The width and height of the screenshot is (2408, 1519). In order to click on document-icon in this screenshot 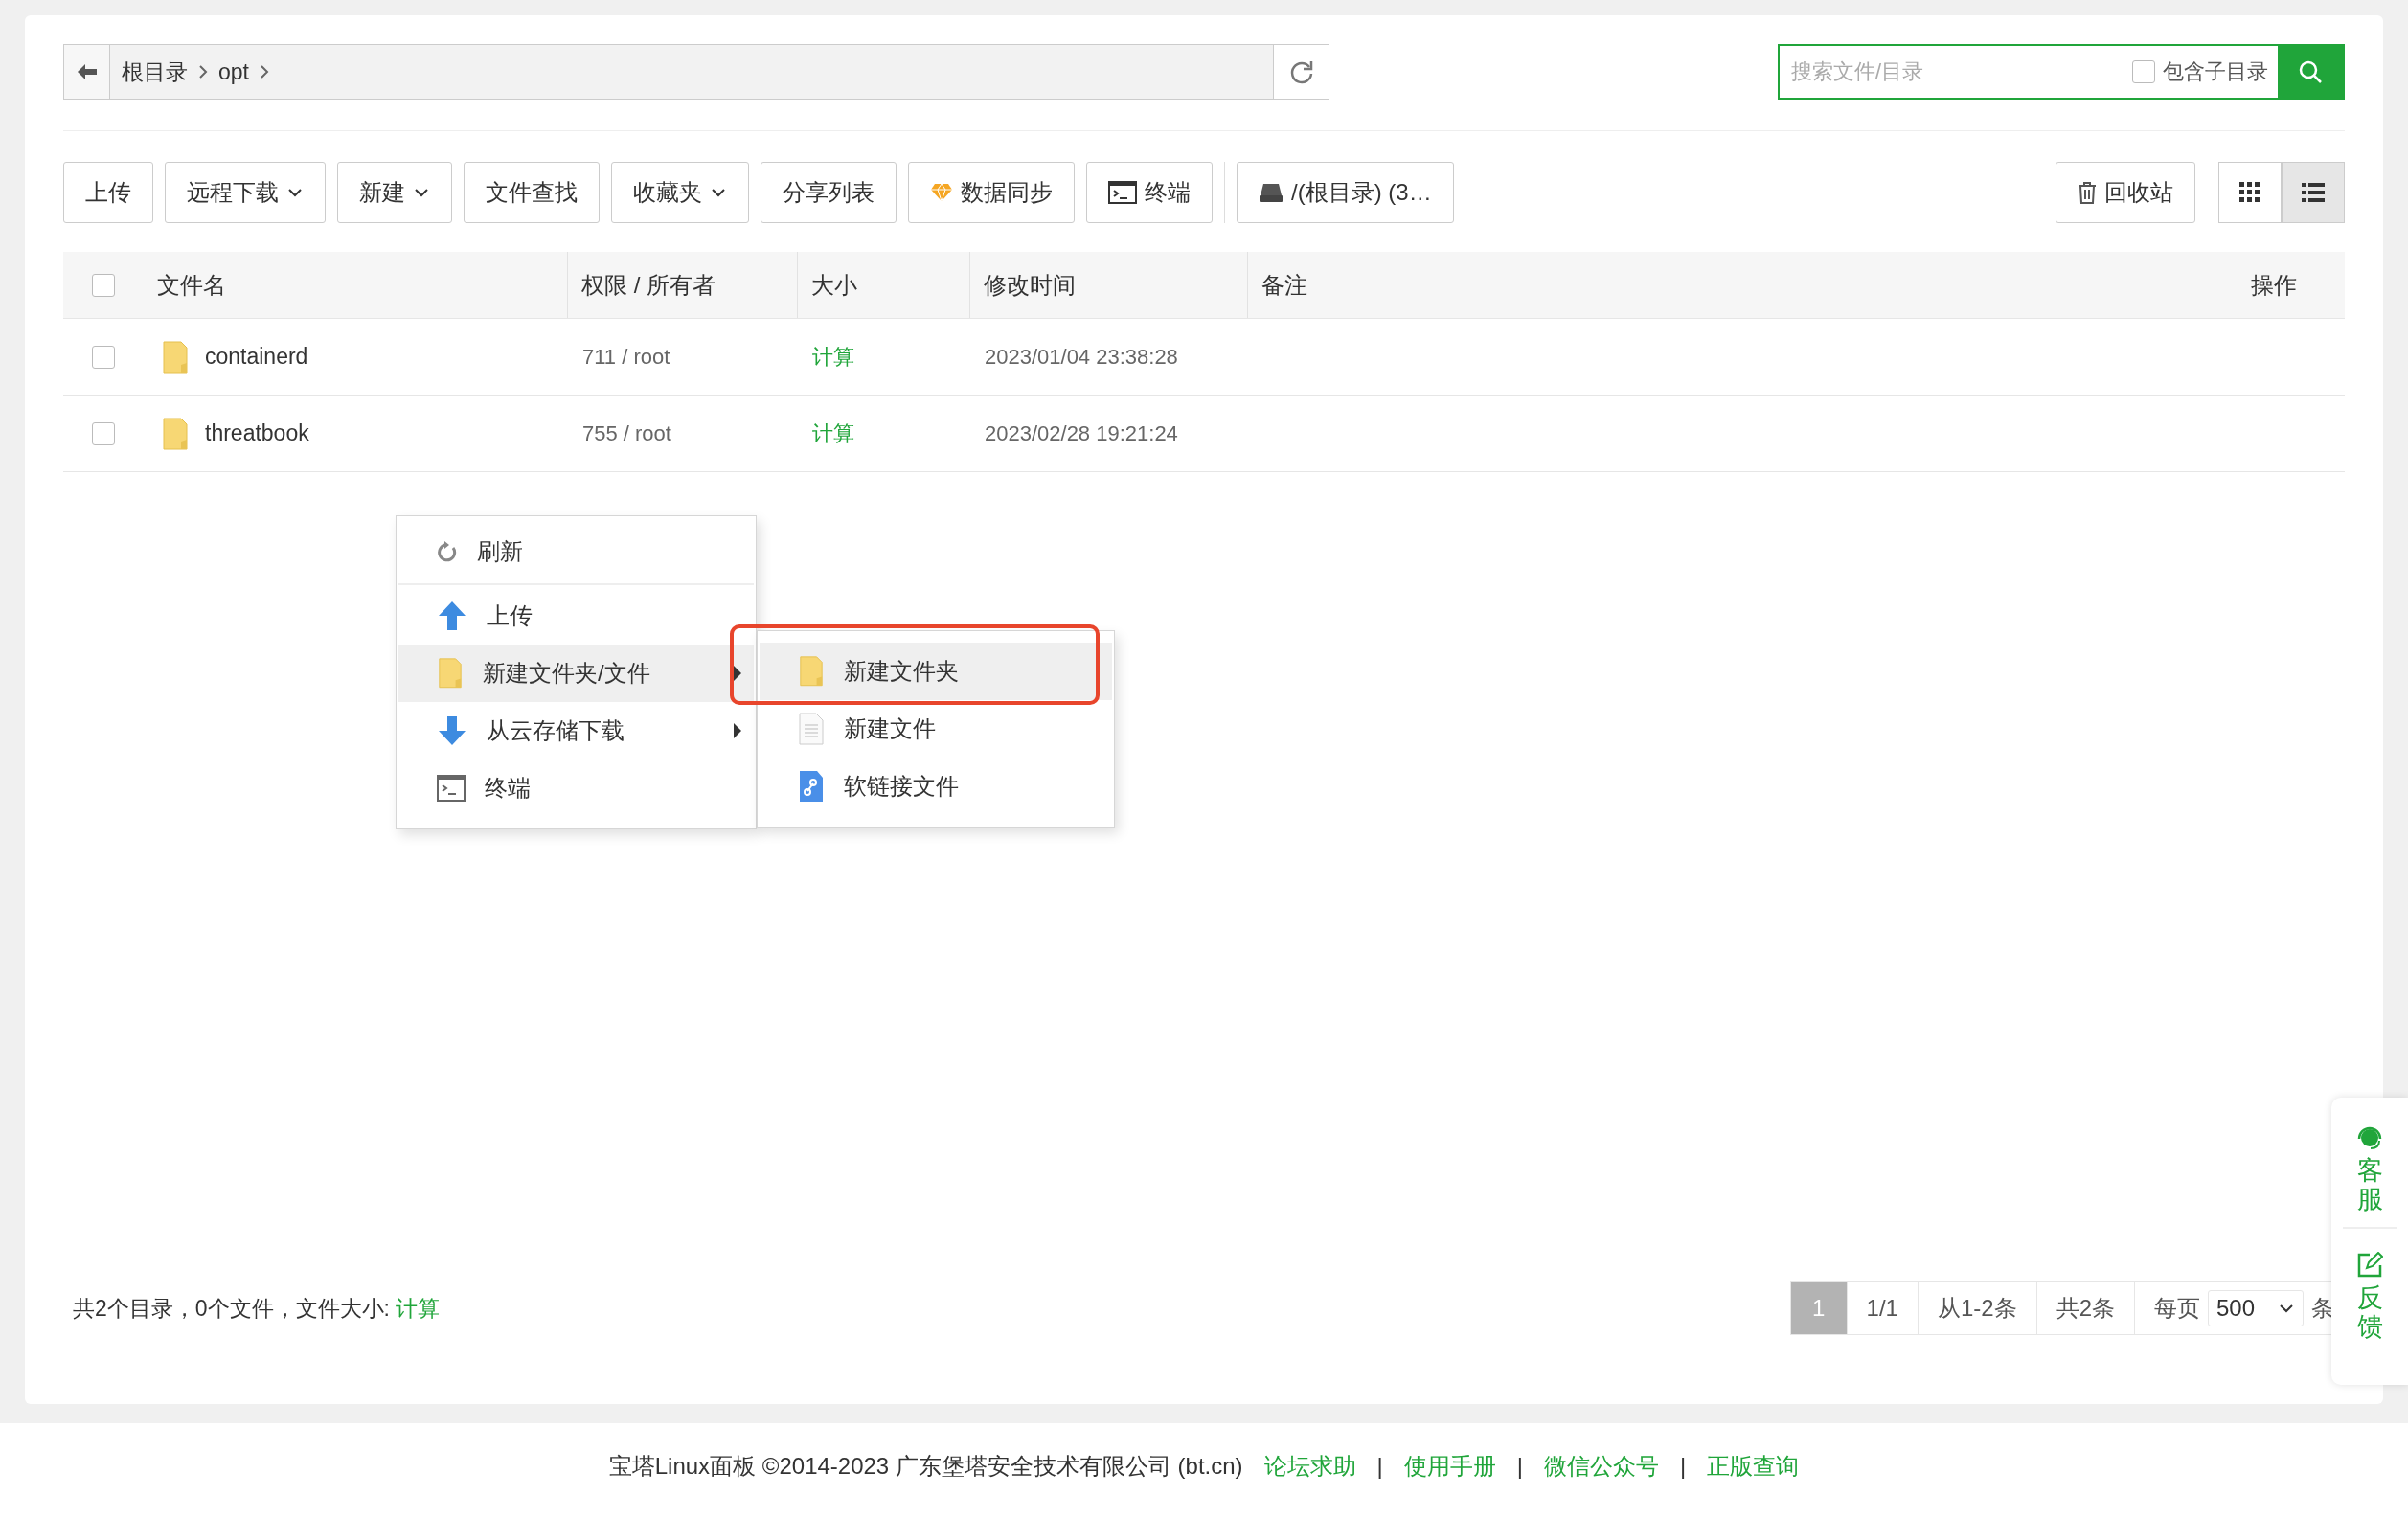, I will do `click(811, 729)`.